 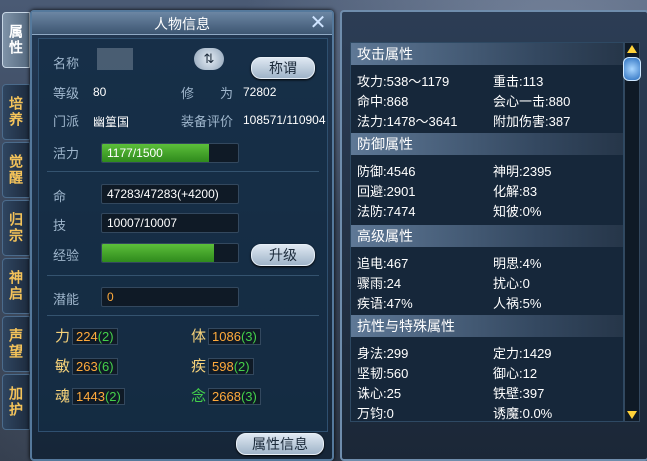 I want to click on stat: 扰心:0, so click(x=511, y=283).